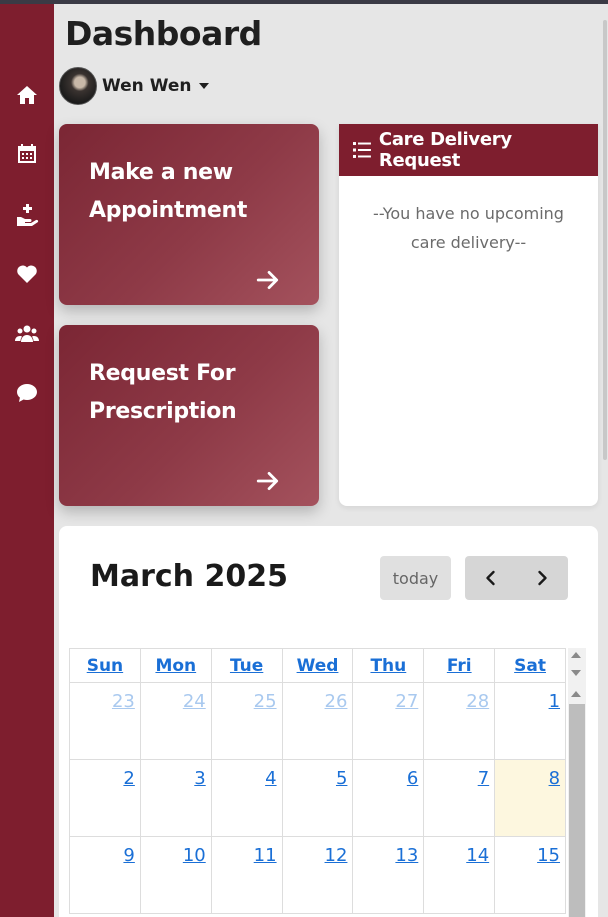  I want to click on calendar-day-cell: 6, so click(389, 798).